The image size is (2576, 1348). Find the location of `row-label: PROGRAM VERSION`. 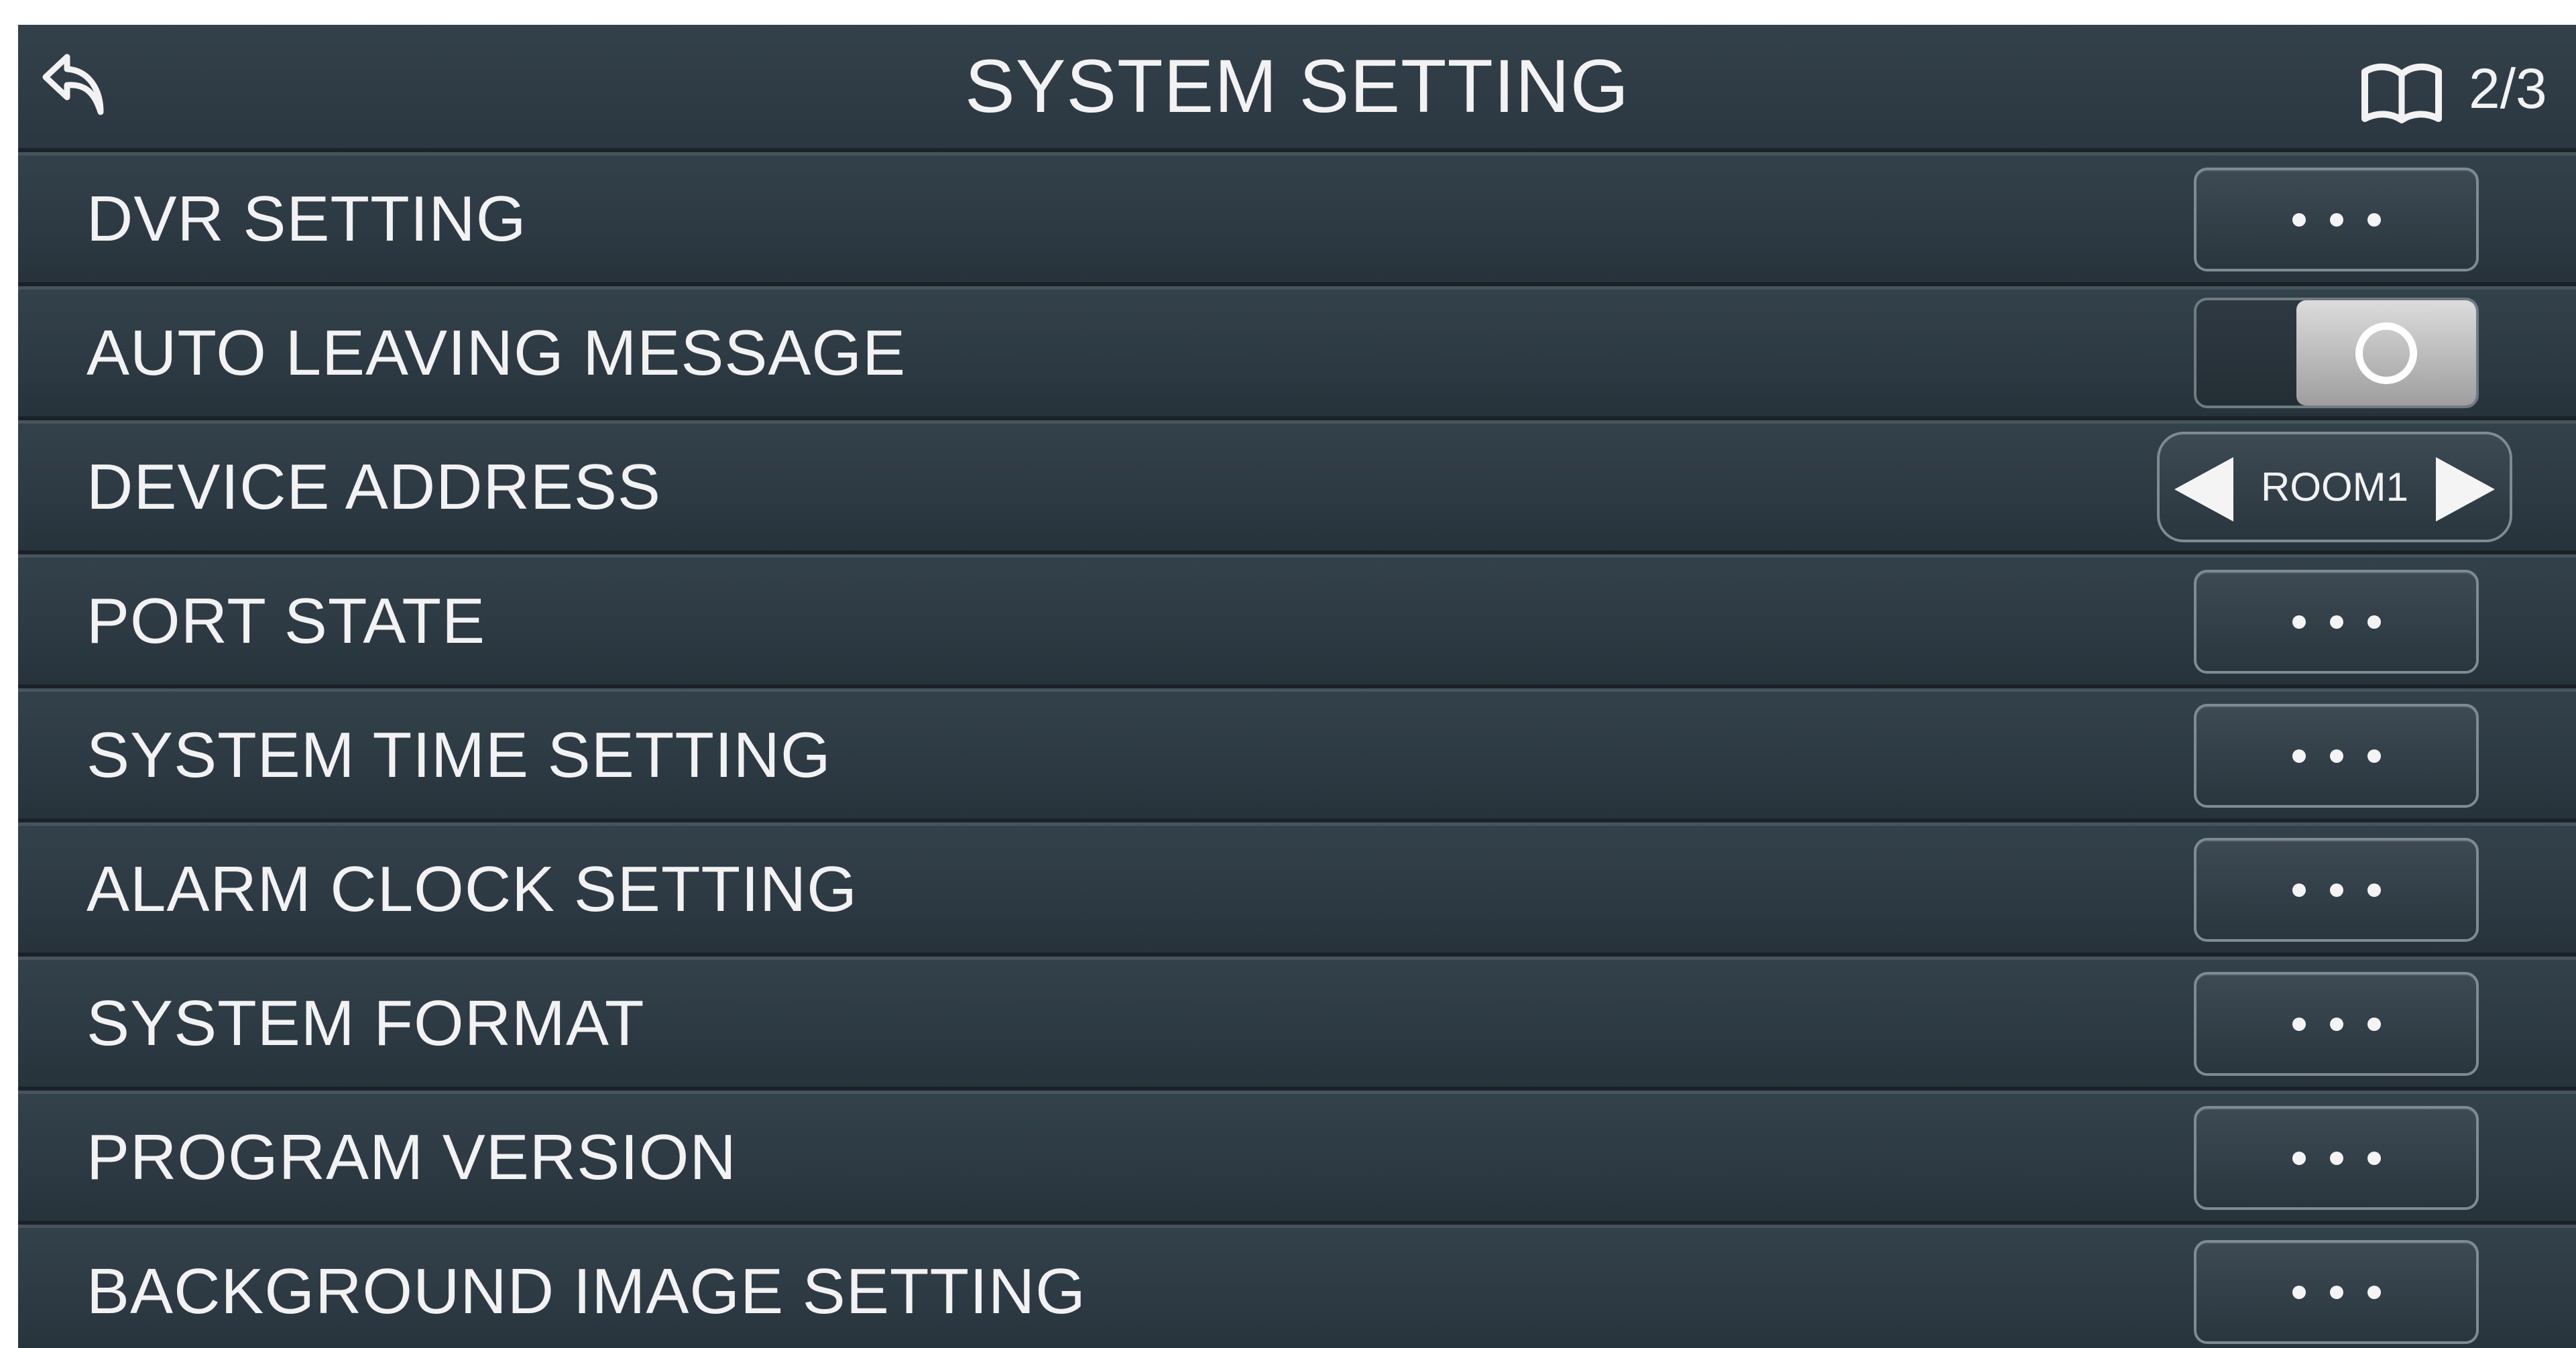

row-label: PROGRAM VERSION is located at coordinates (411, 1157).